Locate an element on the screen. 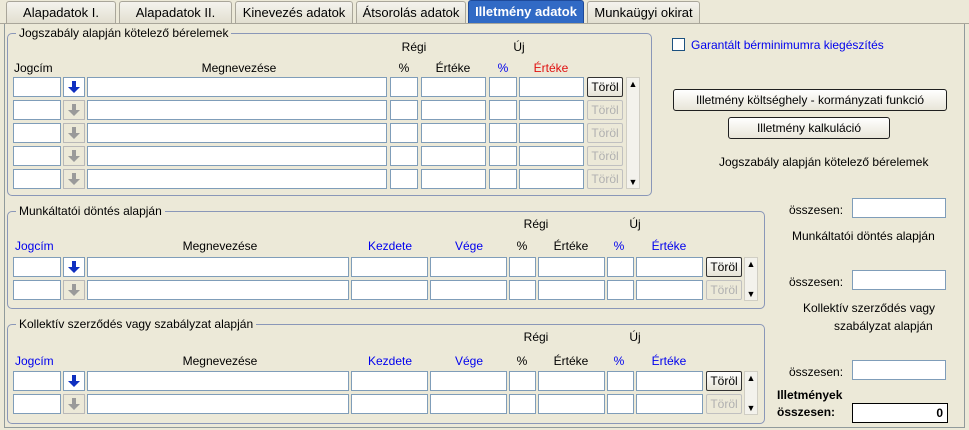 This screenshot has width=969, height=430. tab-kinevezes-adatok: Kinevezés adatok is located at coordinates (294, 12).